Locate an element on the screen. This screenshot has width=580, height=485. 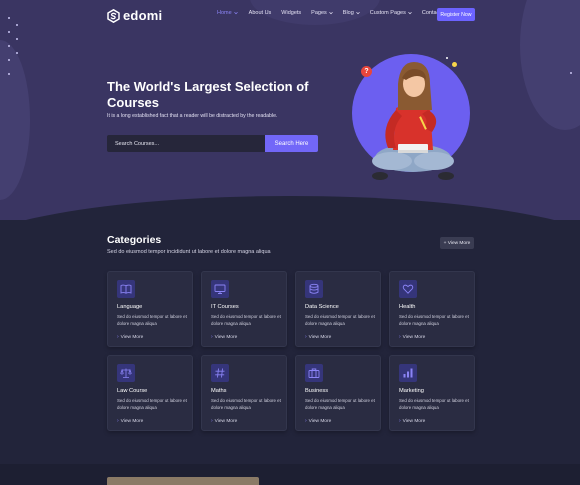
nav-item-about: About Us is located at coordinates (260, 13).